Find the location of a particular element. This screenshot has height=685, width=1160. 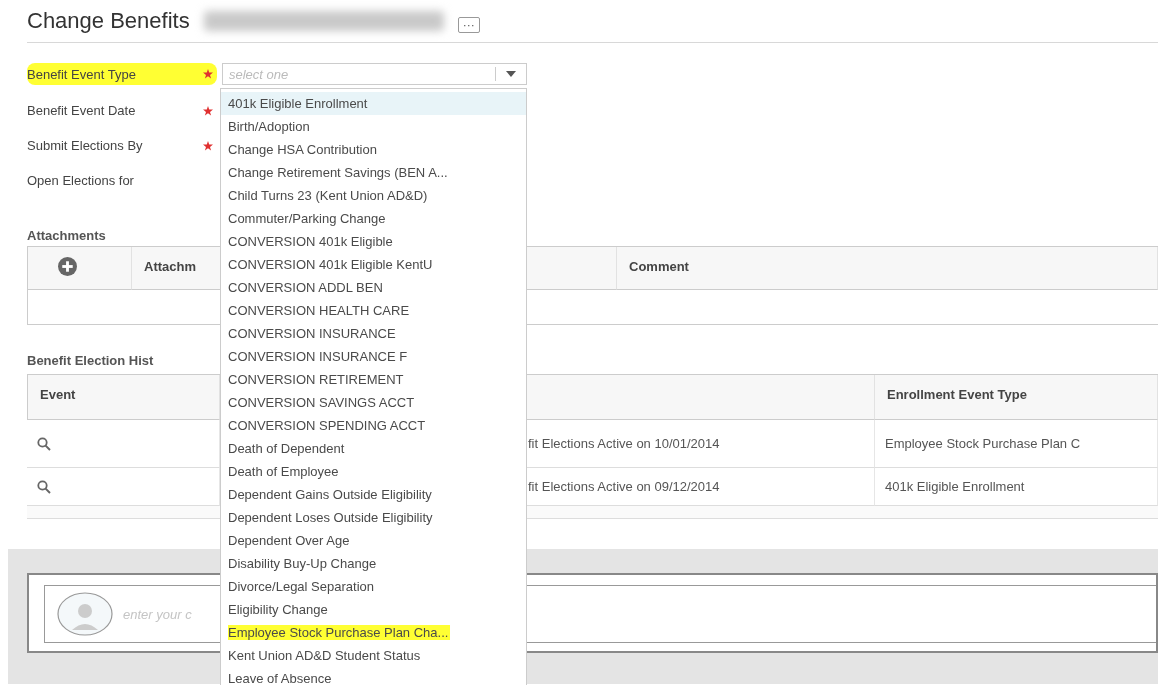

table-cell: 401k Eligible Enrollment is located at coordinates (955, 486).